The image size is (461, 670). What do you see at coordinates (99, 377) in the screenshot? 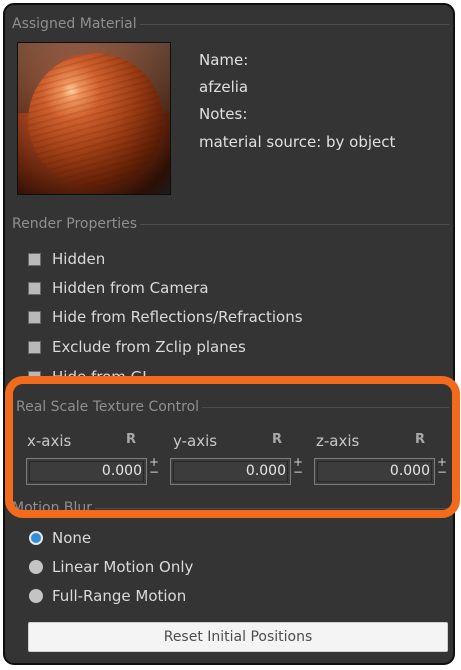
I see `checkbox-label: Hide from GI` at bounding box center [99, 377].